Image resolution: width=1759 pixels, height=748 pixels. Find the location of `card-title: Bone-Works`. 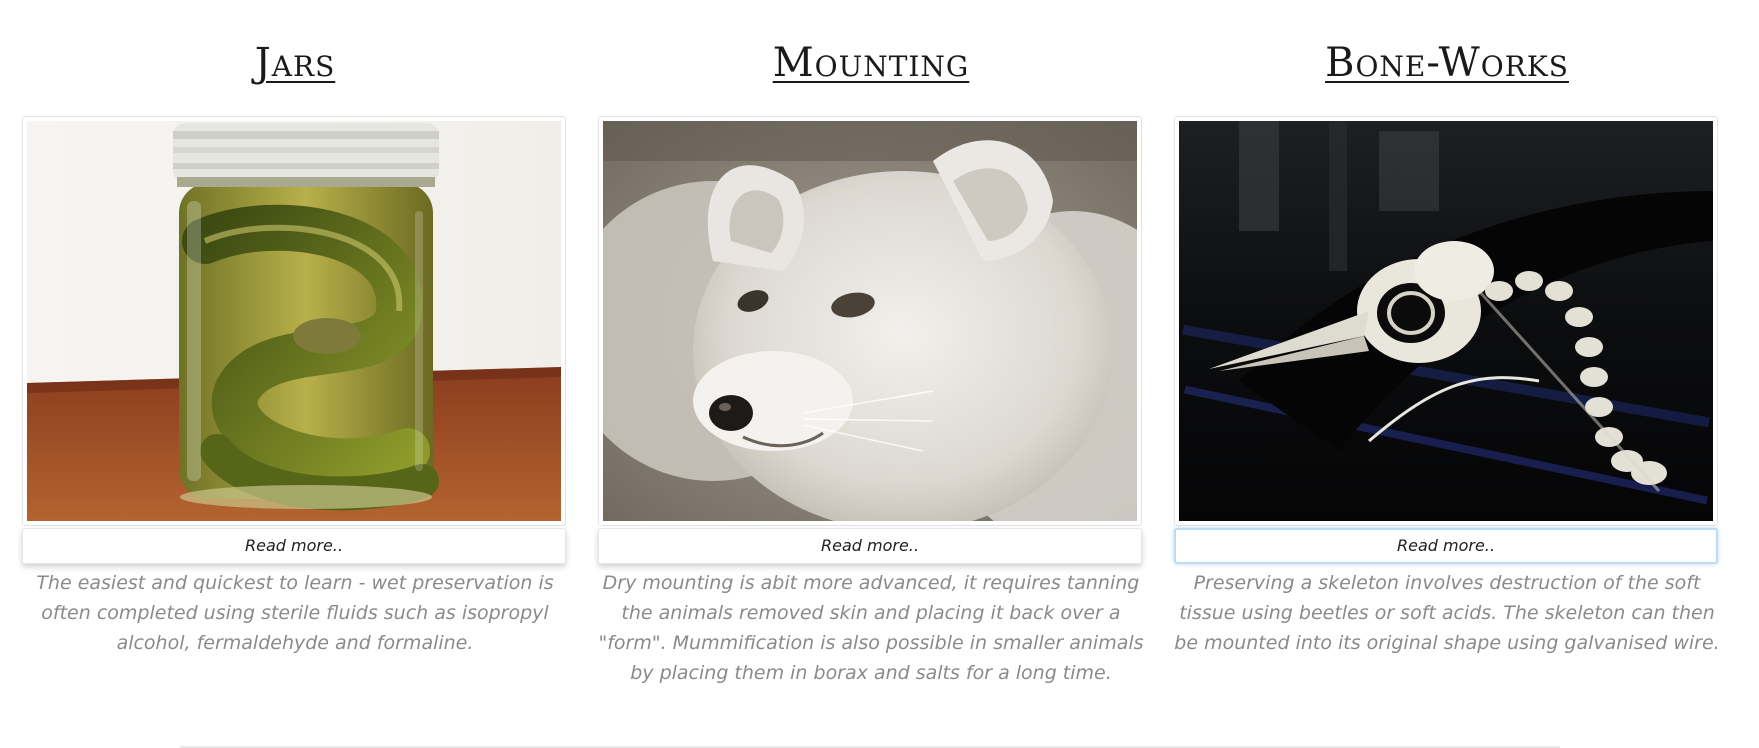

card-title: Bone-Works is located at coordinates (1447, 63).